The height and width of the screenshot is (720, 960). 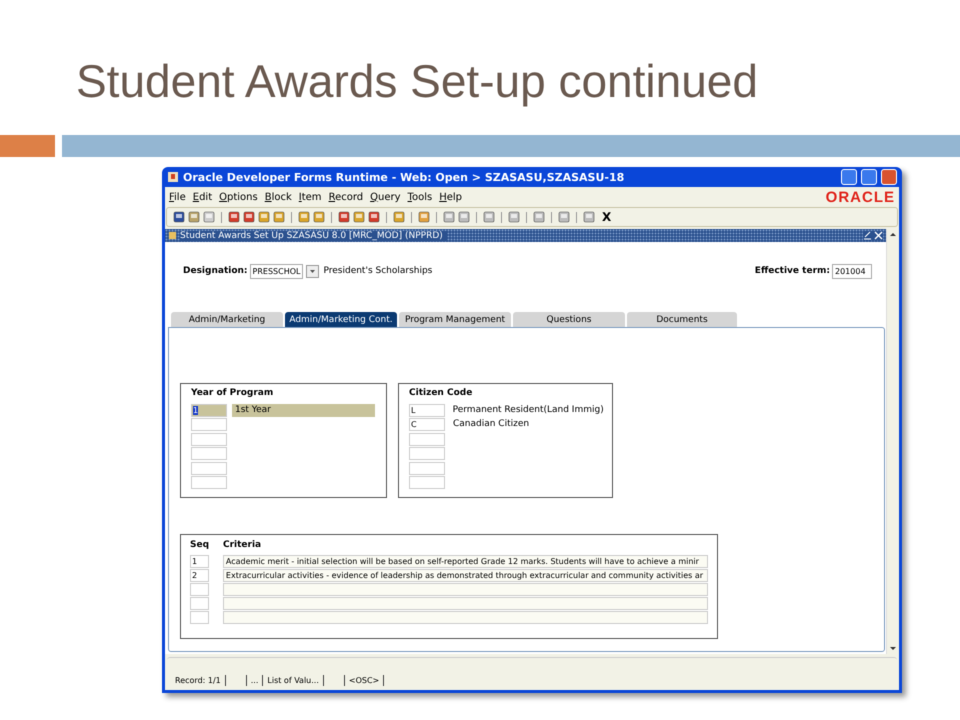 What do you see at coordinates (682, 319) in the screenshot?
I see `tab: Documents` at bounding box center [682, 319].